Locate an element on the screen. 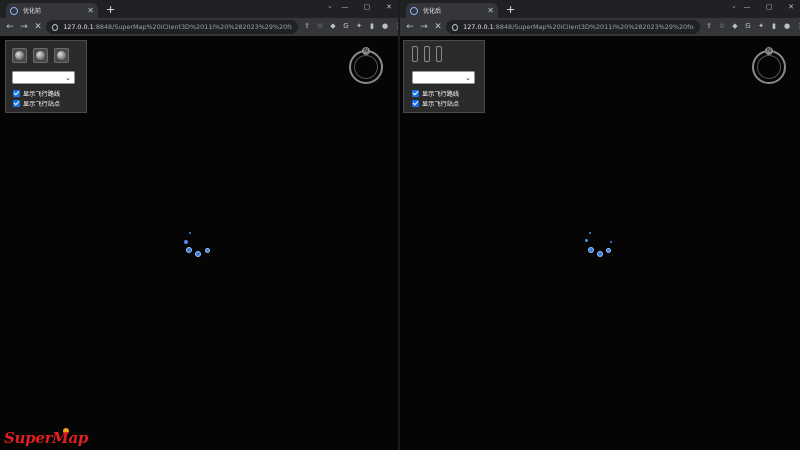 The image size is (800, 450). tab-active: 优化前 ✕ is located at coordinates (52, 10).